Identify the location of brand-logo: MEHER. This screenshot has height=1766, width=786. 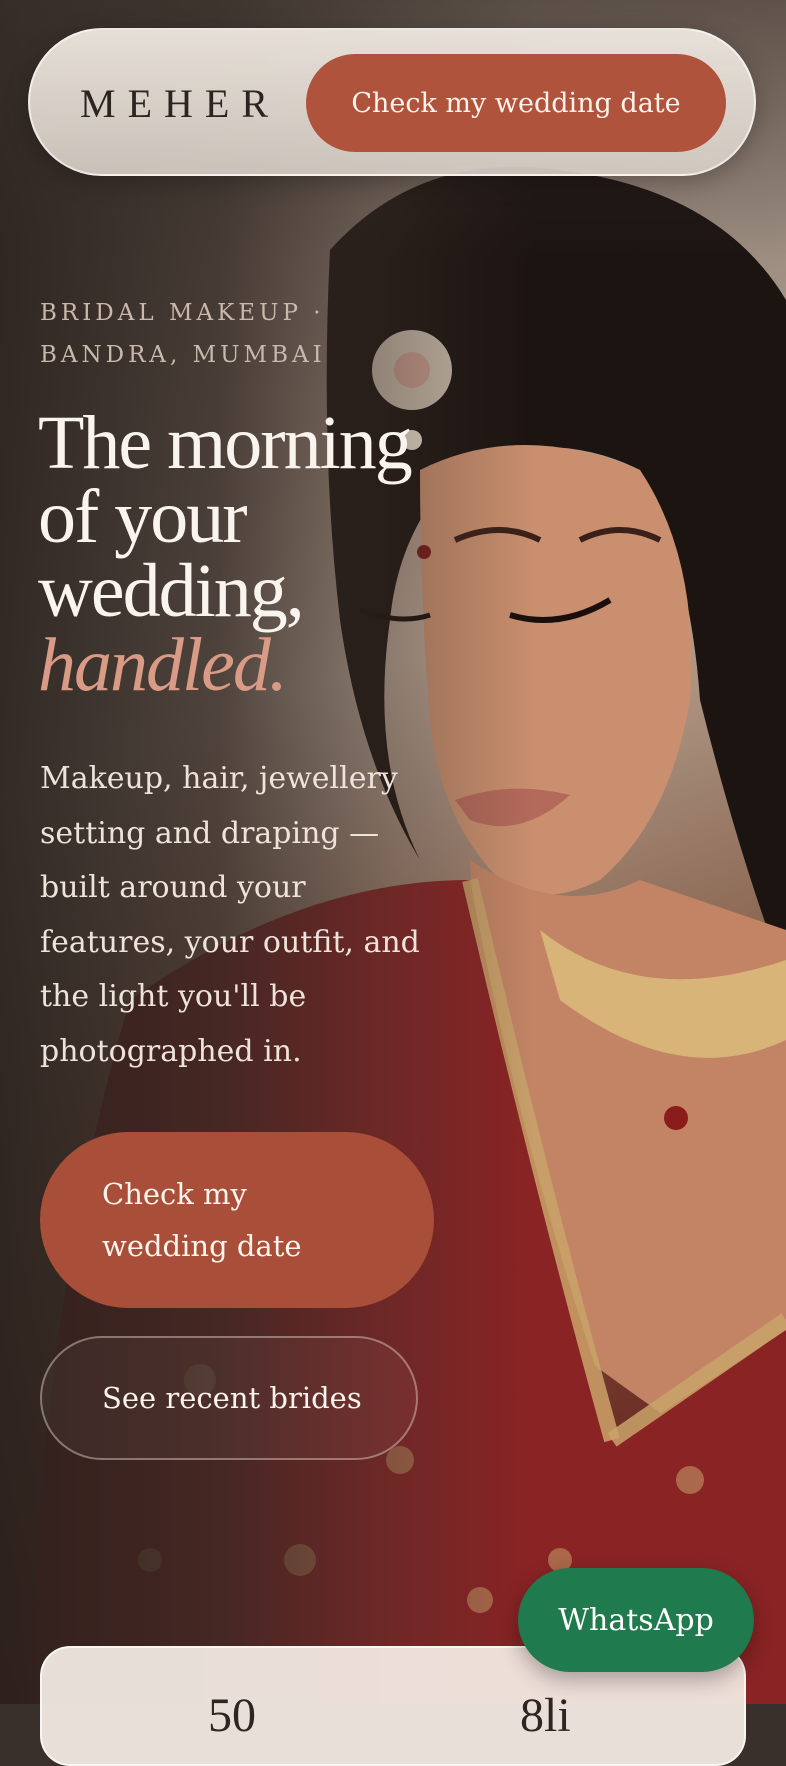
(180, 103).